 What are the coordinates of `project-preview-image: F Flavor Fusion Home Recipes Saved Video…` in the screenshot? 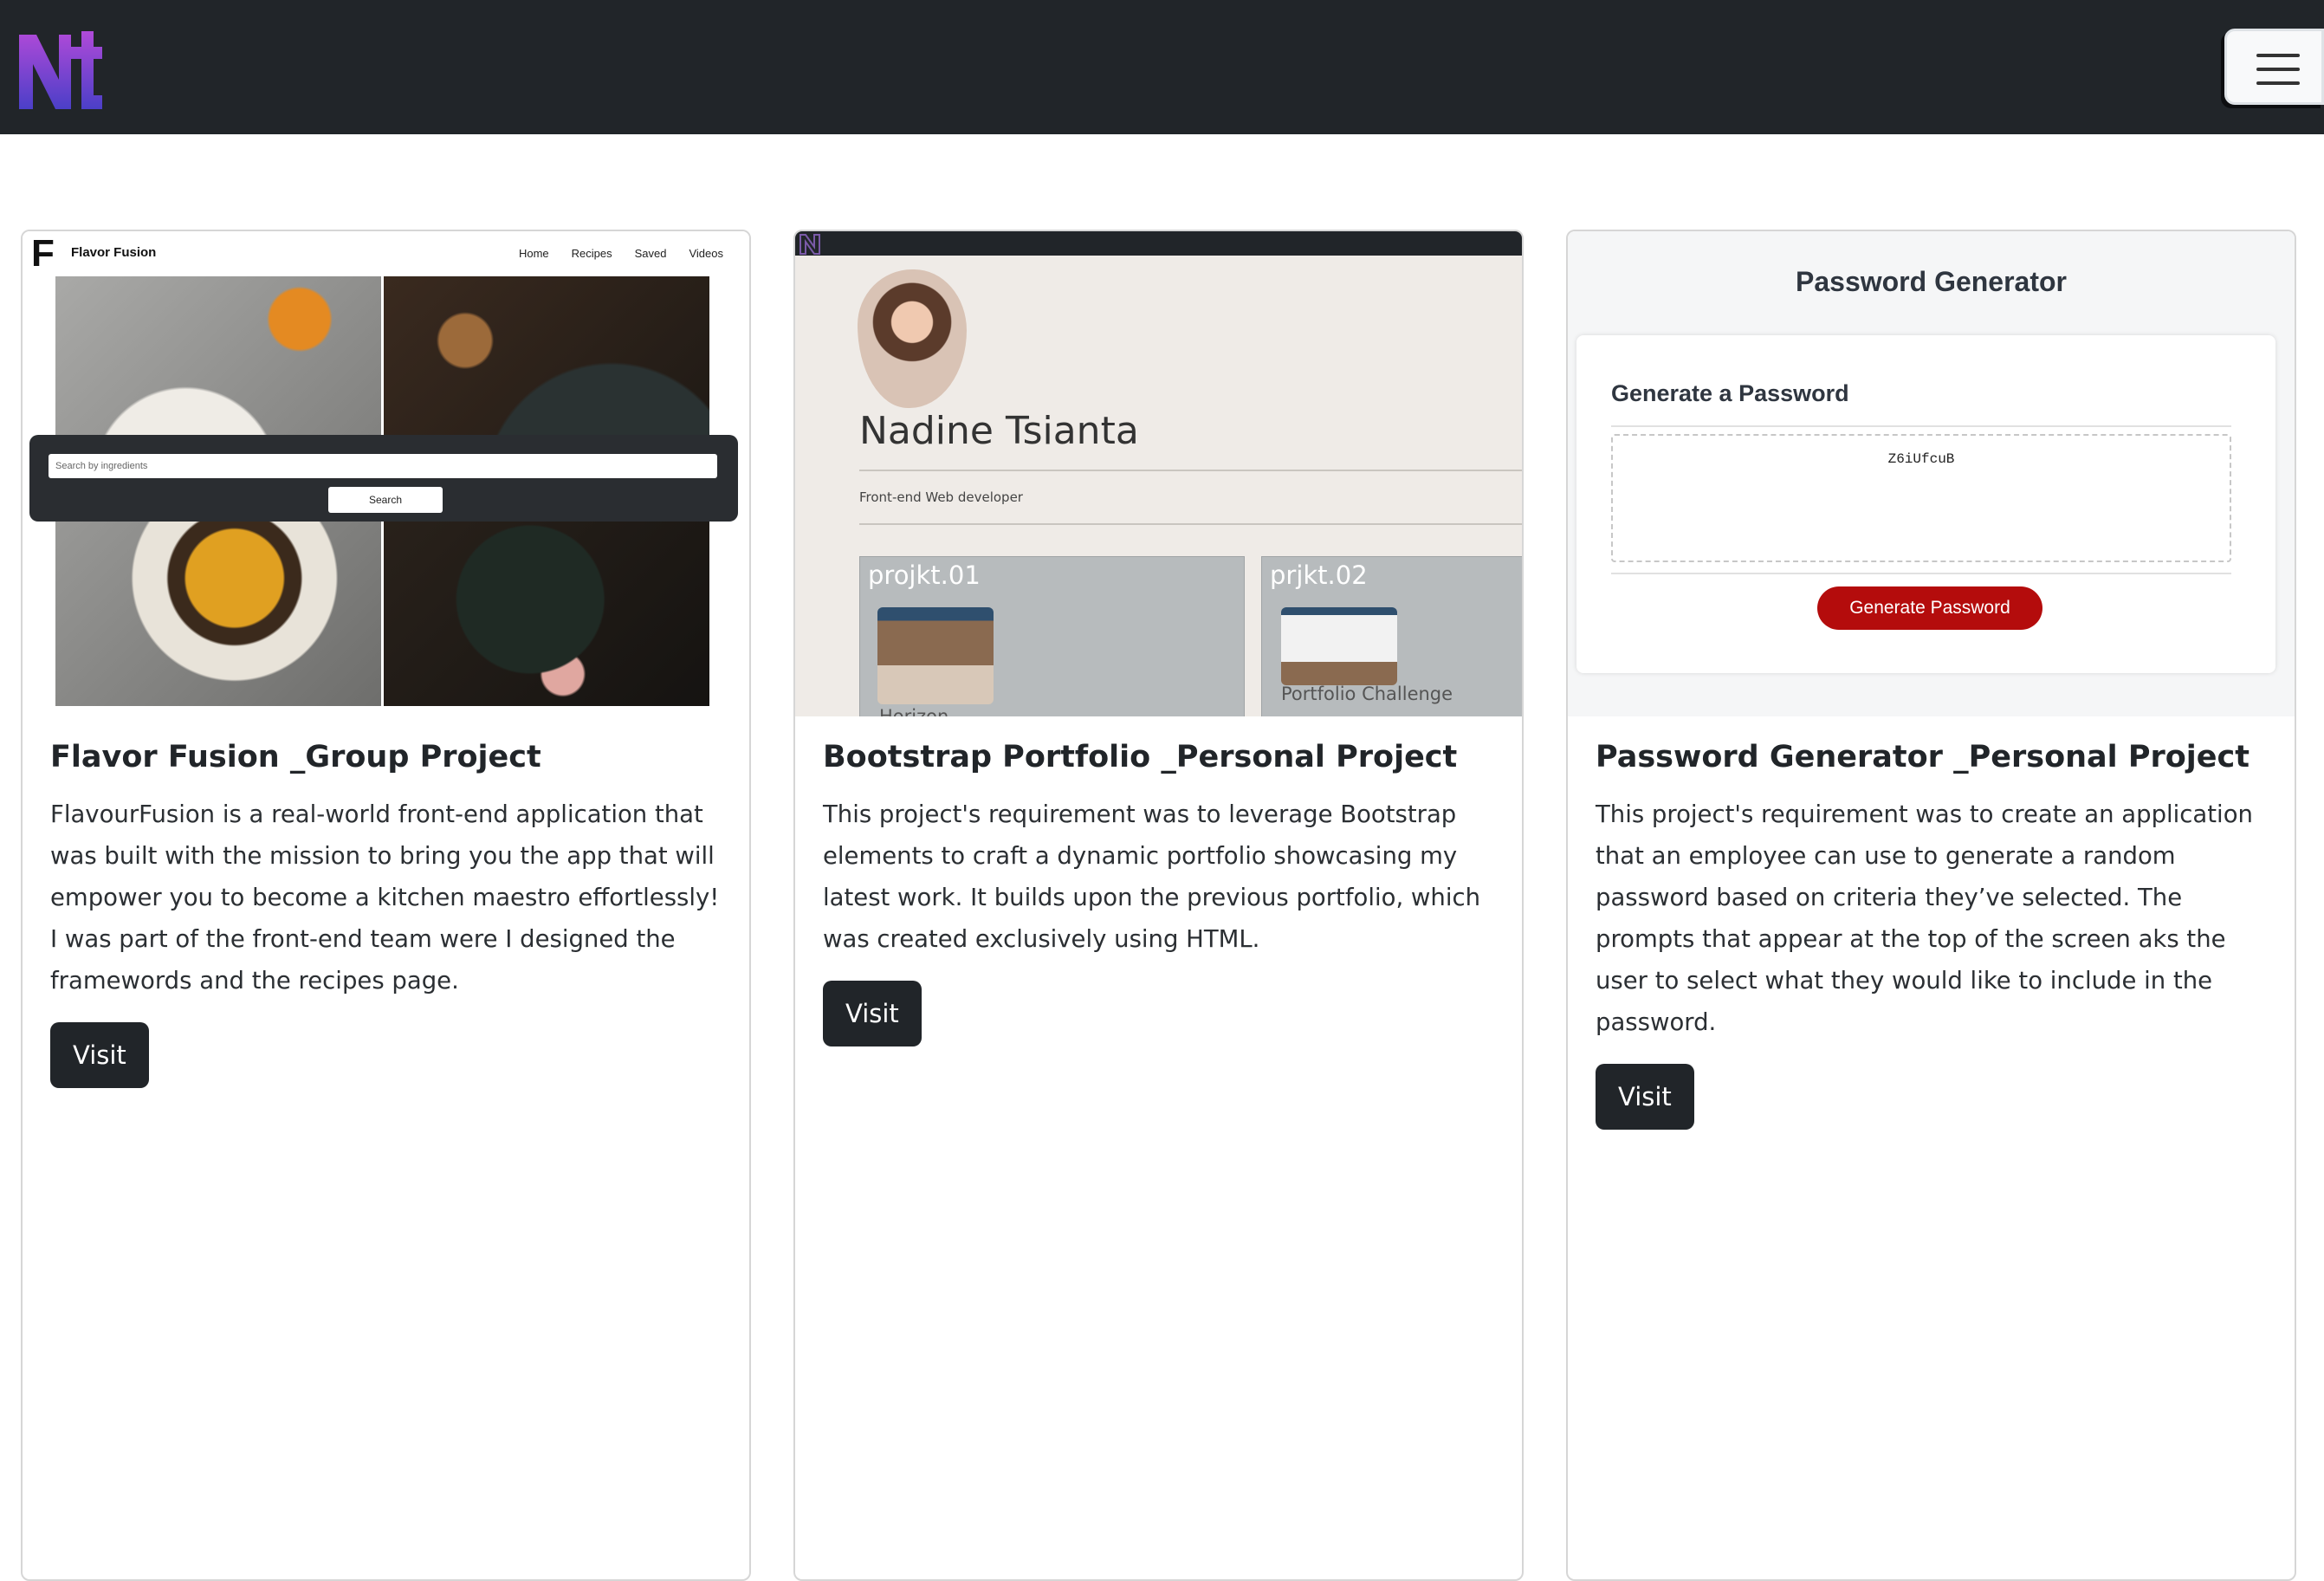 It's located at (386, 473).